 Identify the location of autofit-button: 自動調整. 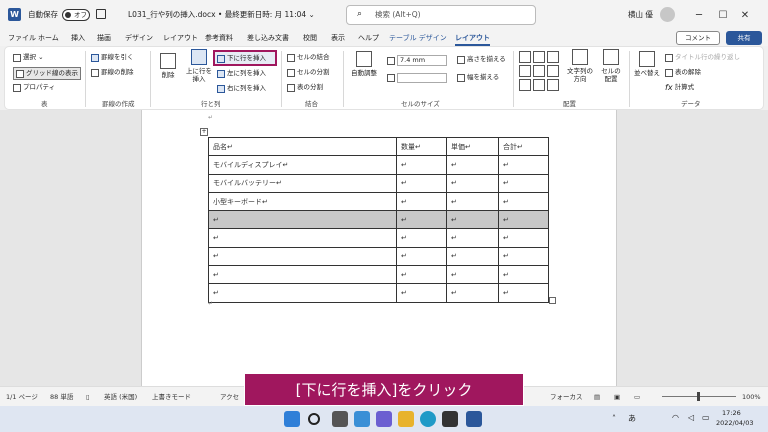
(364, 64).